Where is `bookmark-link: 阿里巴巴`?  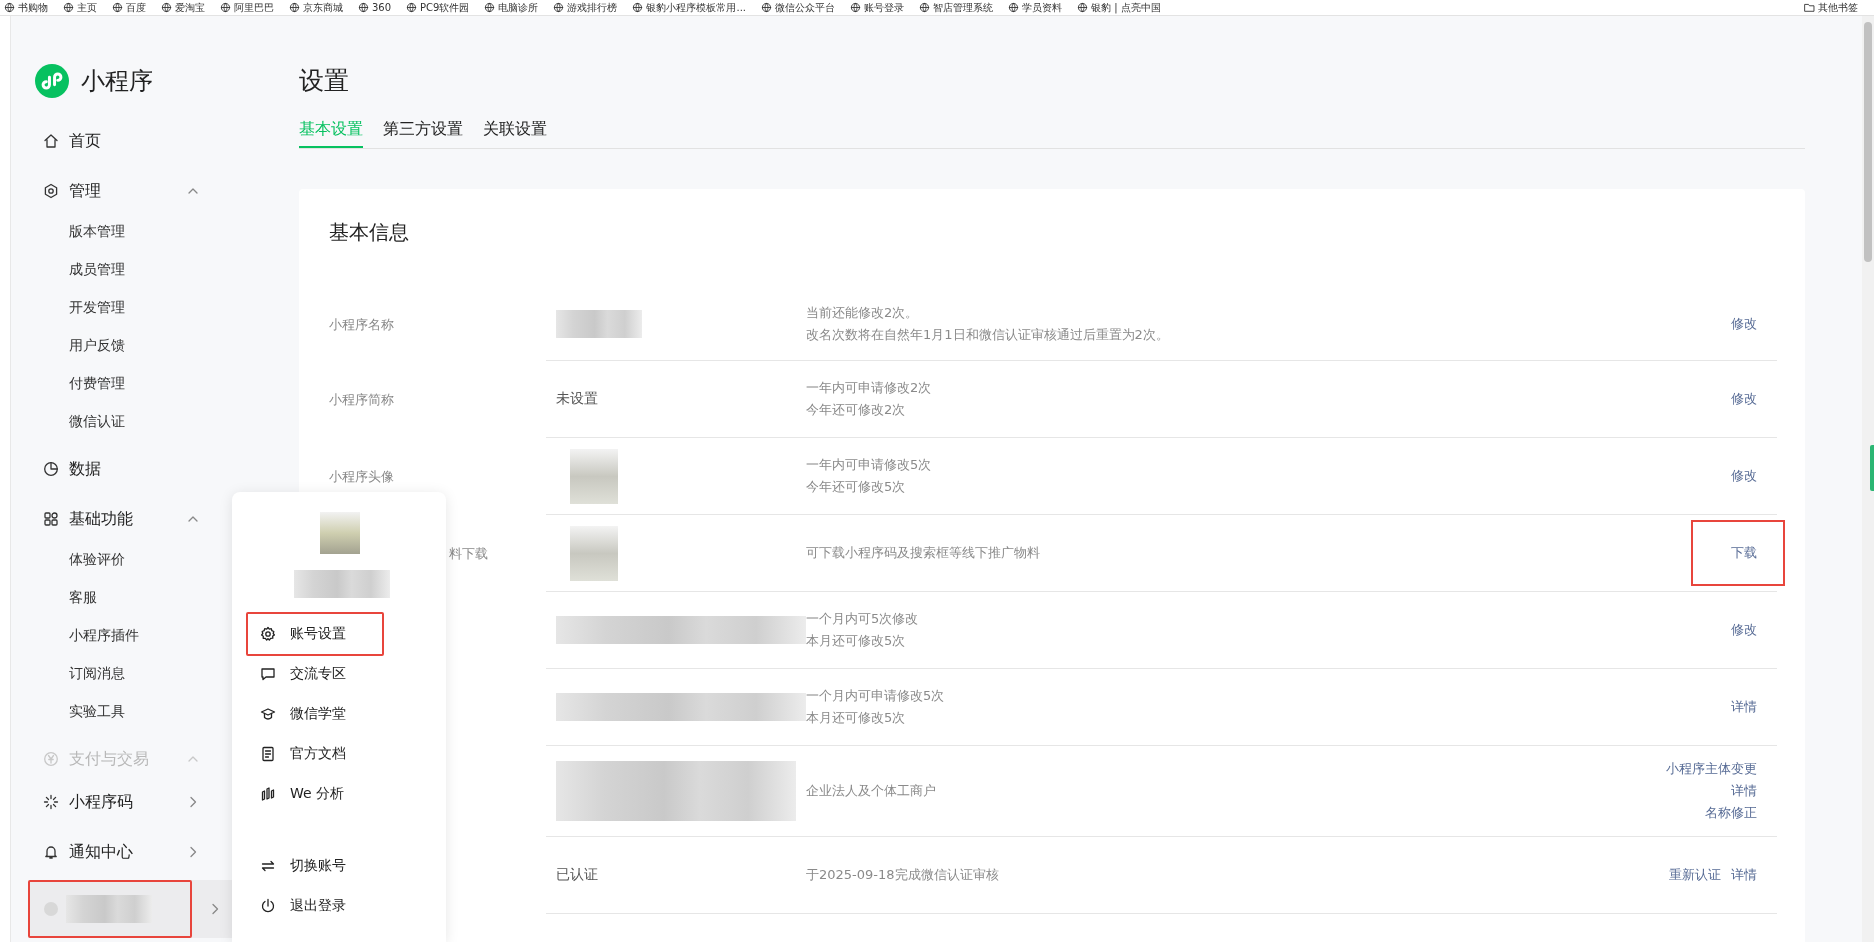
bookmark-link: 阿里巴巴 is located at coordinates (247, 7).